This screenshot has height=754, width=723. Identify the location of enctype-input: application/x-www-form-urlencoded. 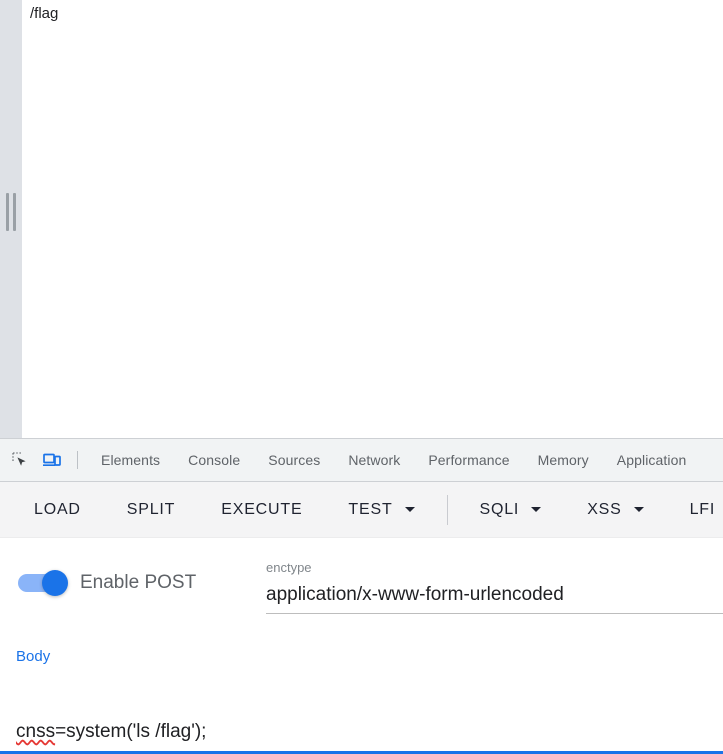
(494, 598).